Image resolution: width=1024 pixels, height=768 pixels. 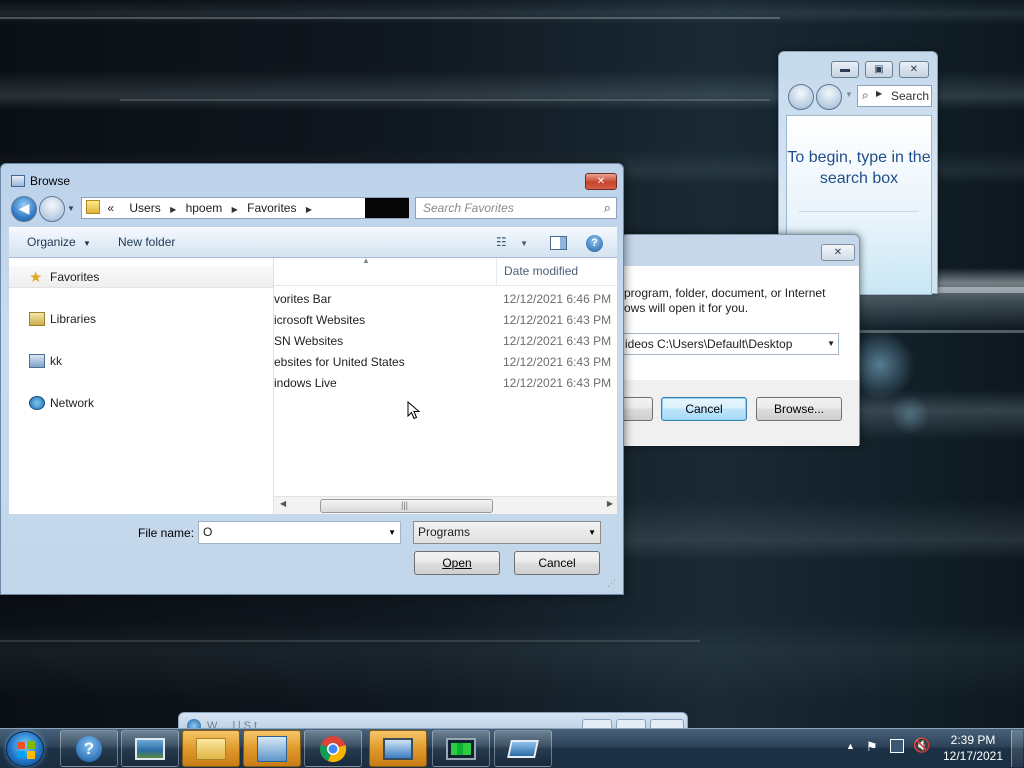 I want to click on clock-date: 12/17/2021, so click(x=973, y=756).